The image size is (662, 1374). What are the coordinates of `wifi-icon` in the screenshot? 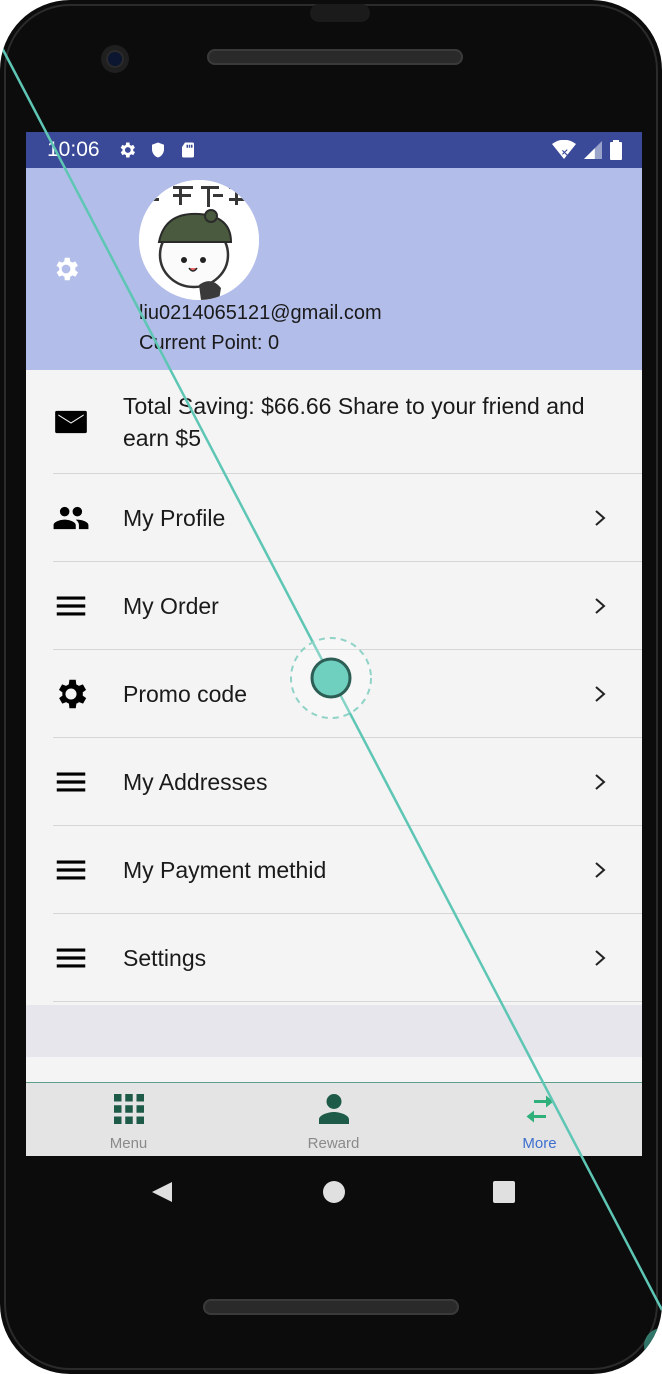 It's located at (564, 149).